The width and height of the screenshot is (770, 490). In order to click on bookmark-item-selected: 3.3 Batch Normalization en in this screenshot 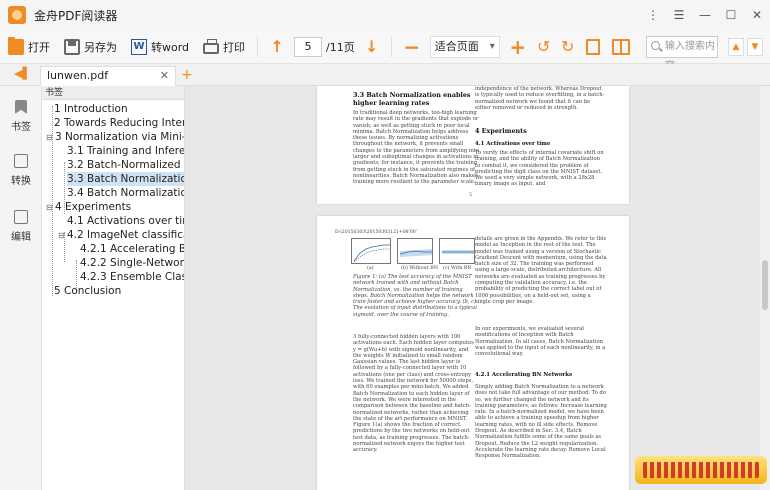, I will do `click(125, 179)`.